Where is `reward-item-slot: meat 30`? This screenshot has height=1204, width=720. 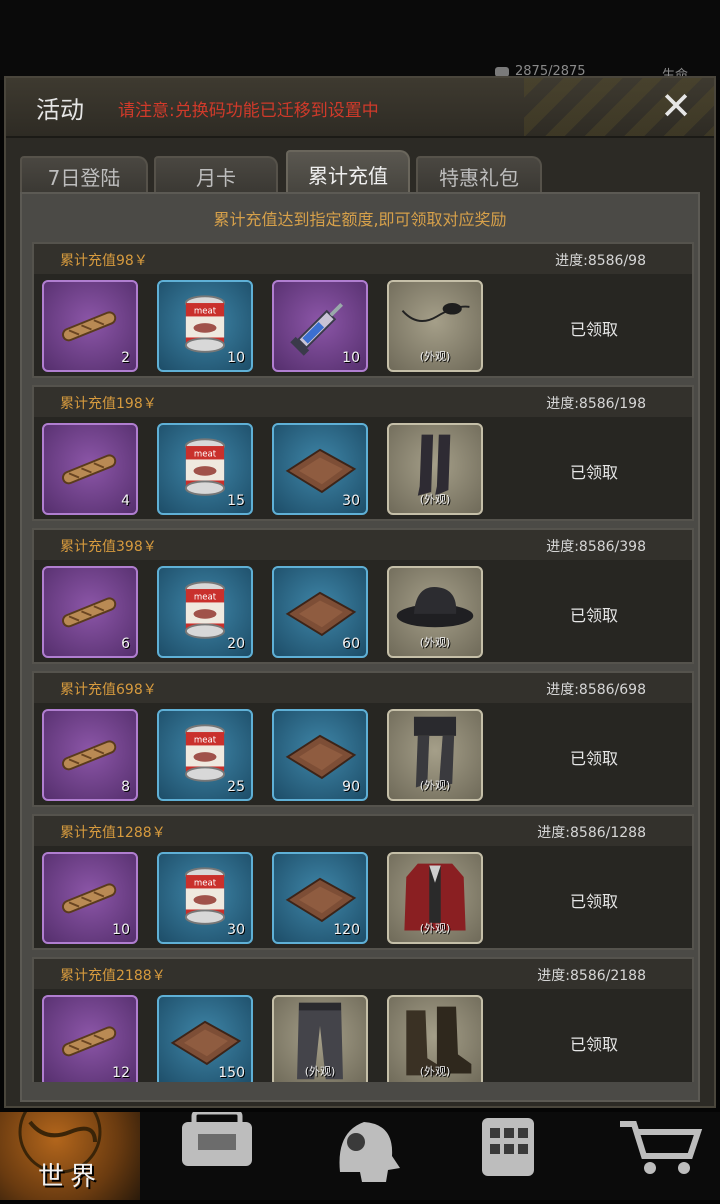 reward-item-slot: meat 30 is located at coordinates (205, 898).